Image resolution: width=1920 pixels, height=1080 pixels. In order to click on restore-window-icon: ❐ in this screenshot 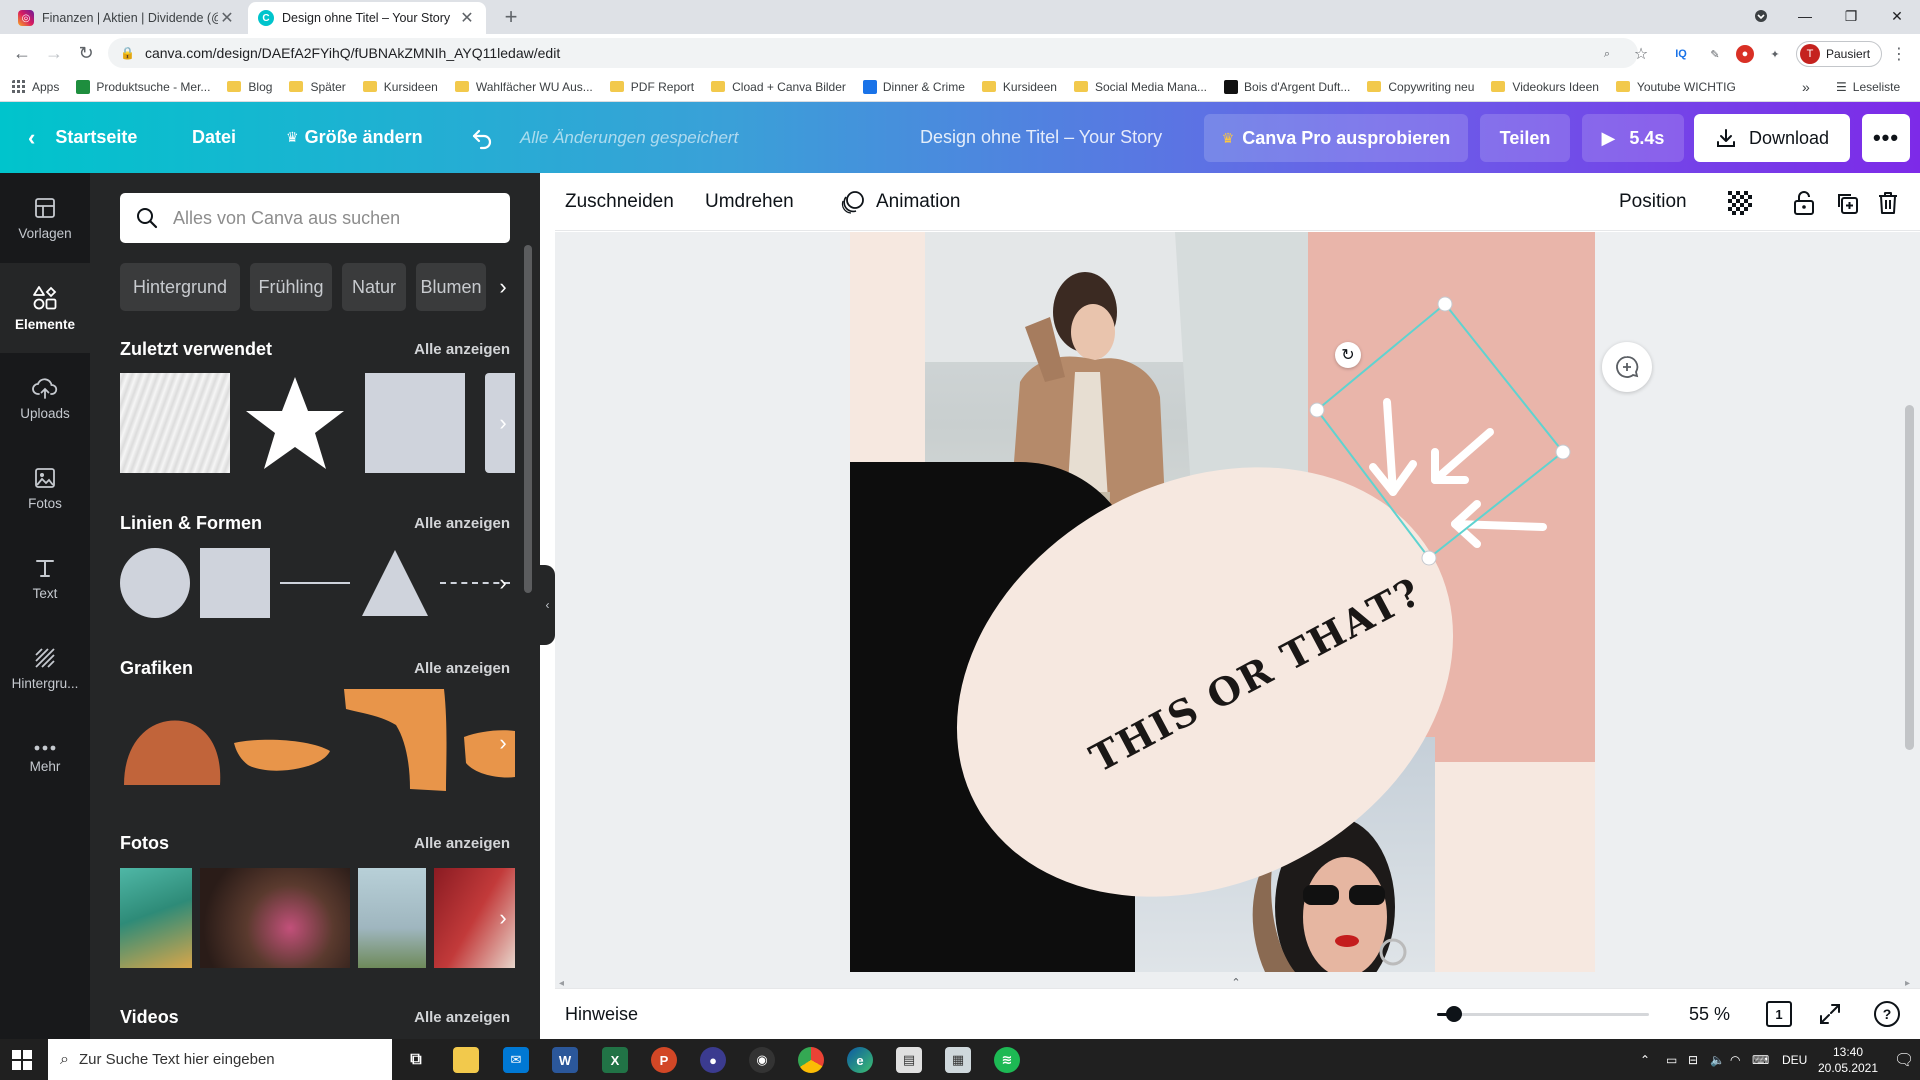, I will do `click(1851, 16)`.